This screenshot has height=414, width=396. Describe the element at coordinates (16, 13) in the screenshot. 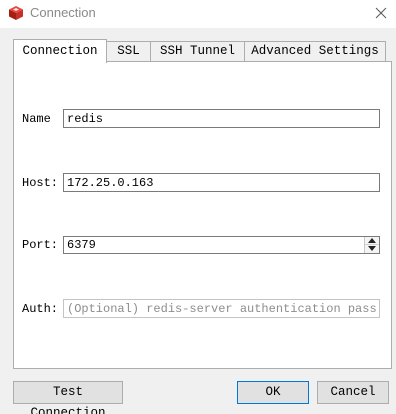

I see `redis-cube-icon` at that location.